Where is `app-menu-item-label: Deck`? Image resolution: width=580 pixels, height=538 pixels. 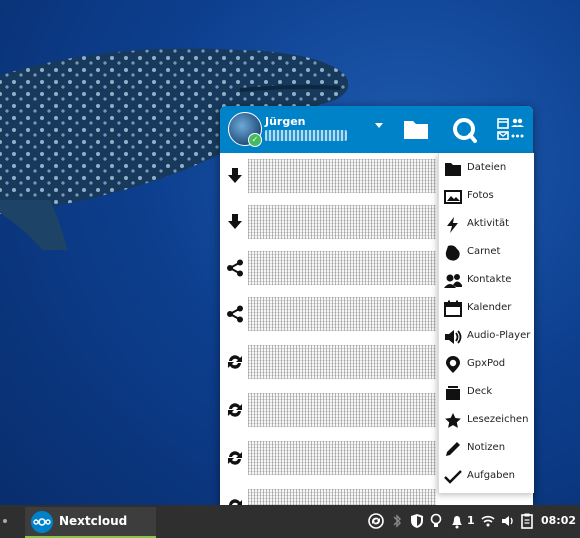 app-menu-item-label: Deck is located at coordinates (480, 391).